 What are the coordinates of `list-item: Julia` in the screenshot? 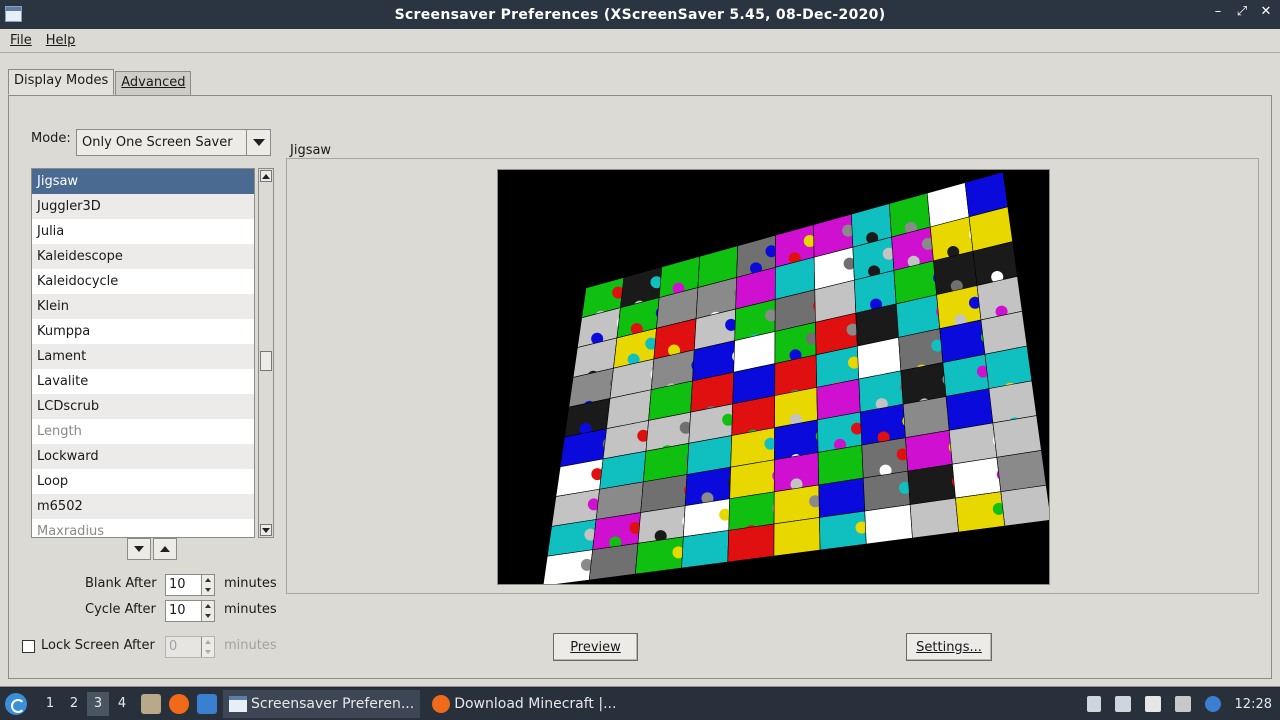 It's located at (143, 231).